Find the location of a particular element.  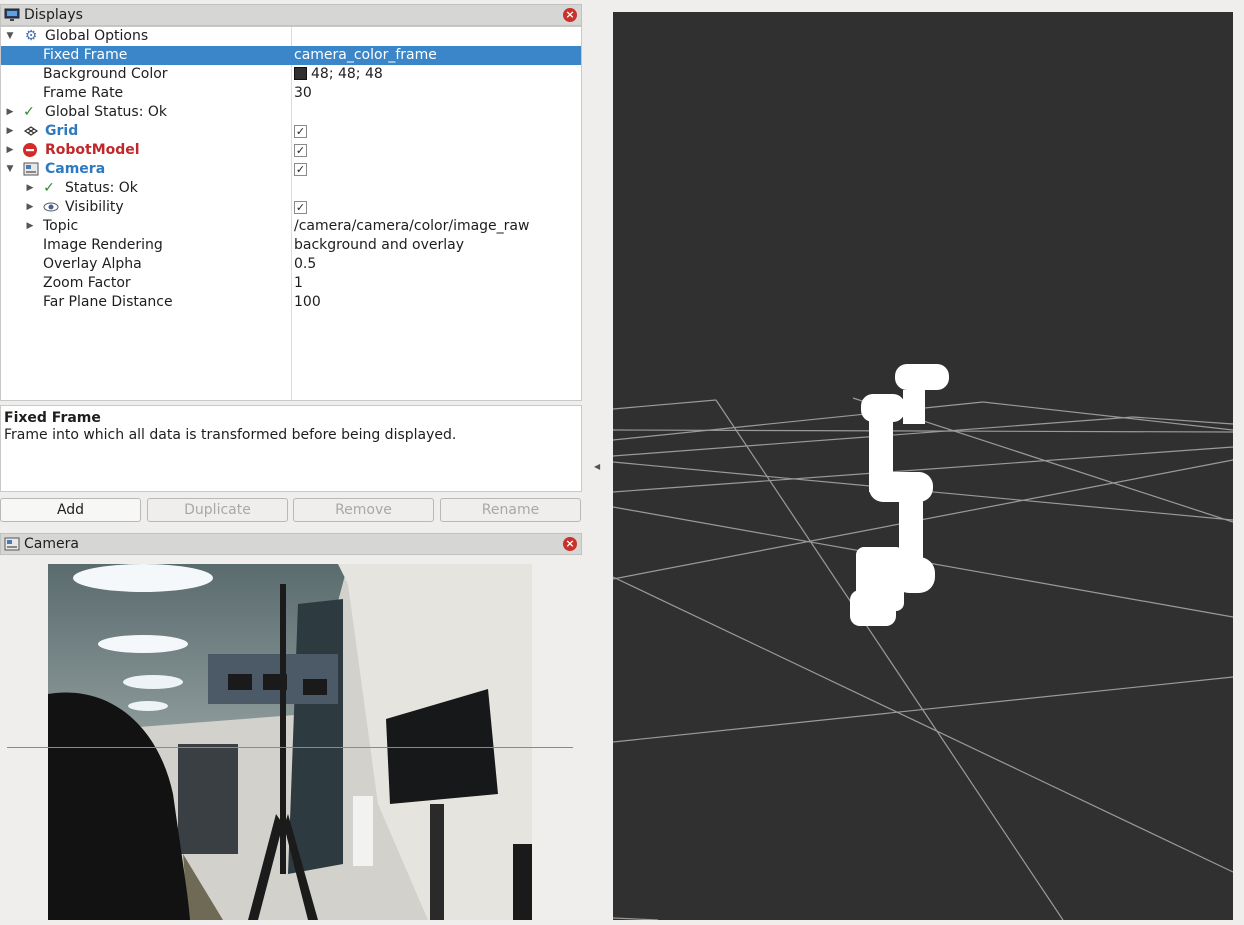

tree-item-label: Far Plane Distance is located at coordinates (108, 302).